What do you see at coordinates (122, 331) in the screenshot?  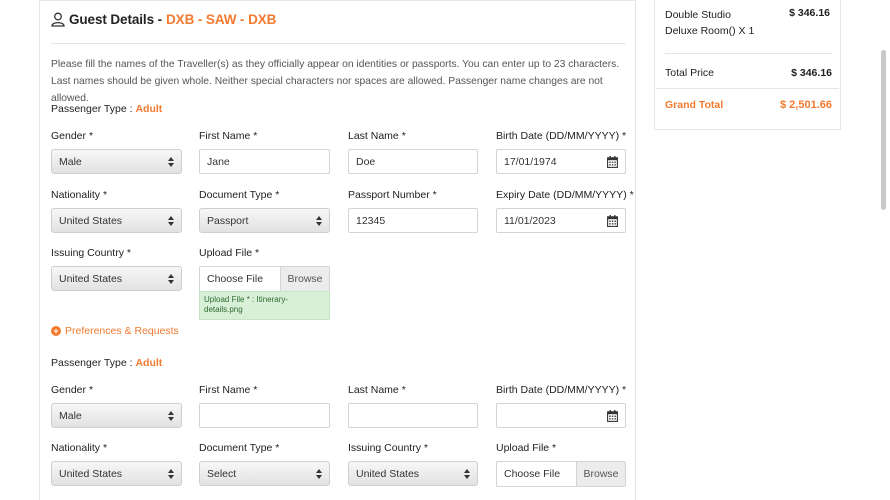 I see `preferences-label: Preferences & Requests` at bounding box center [122, 331].